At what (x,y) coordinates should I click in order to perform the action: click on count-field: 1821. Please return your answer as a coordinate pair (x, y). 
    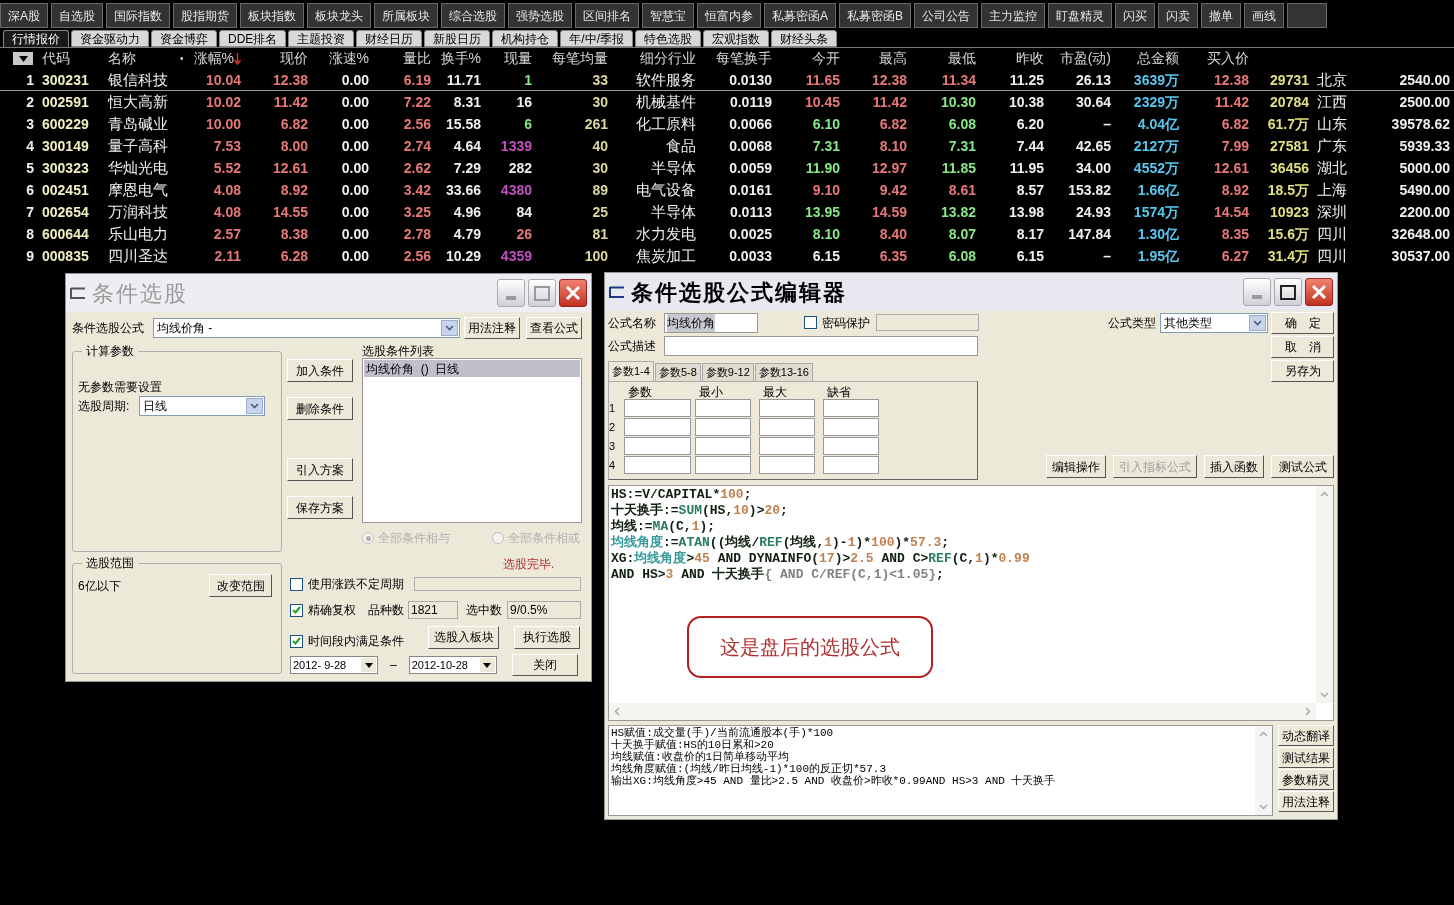
    Looking at the image, I should click on (433, 610).